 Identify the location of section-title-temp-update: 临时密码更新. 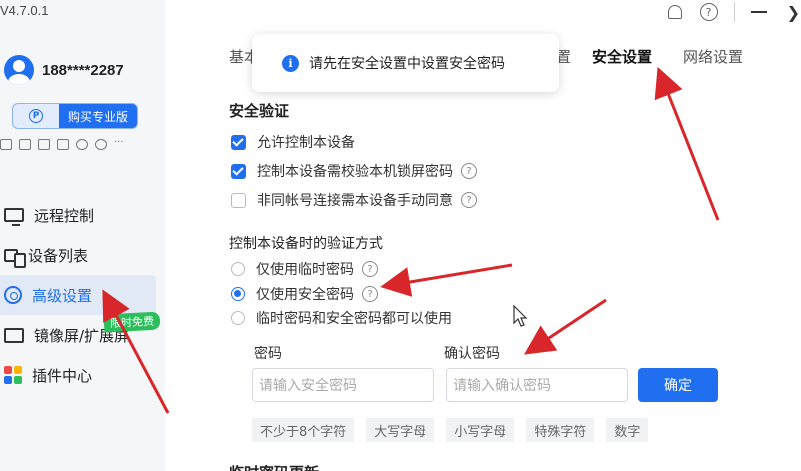
(274, 466).